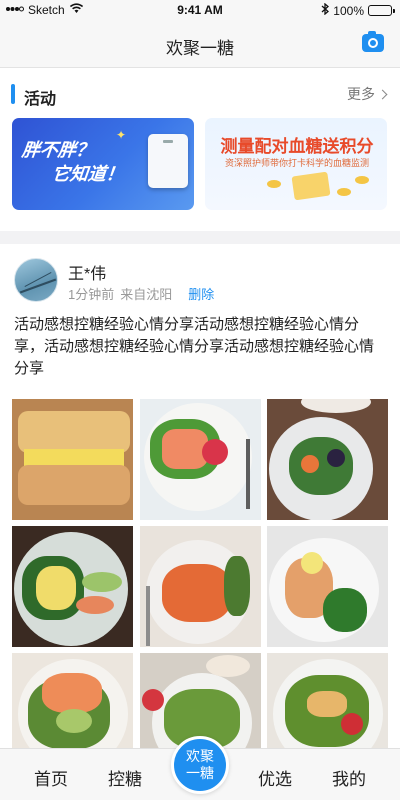  Describe the element at coordinates (168, 141) in the screenshot. I see `scale-display` at that location.